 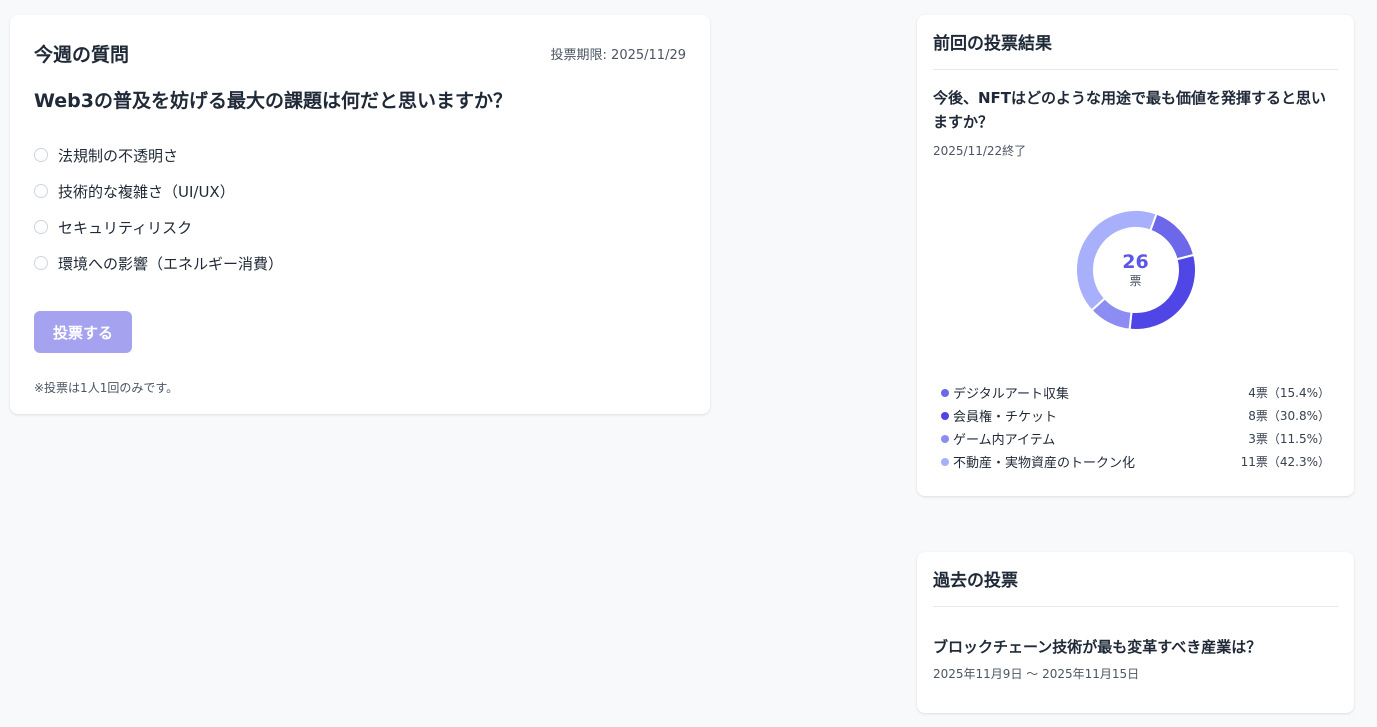 I want to click on previous-poll-question: 今後、NFTはどのような用途で最も価値を発揮すると思いますか？, so click(x=1130, y=110).